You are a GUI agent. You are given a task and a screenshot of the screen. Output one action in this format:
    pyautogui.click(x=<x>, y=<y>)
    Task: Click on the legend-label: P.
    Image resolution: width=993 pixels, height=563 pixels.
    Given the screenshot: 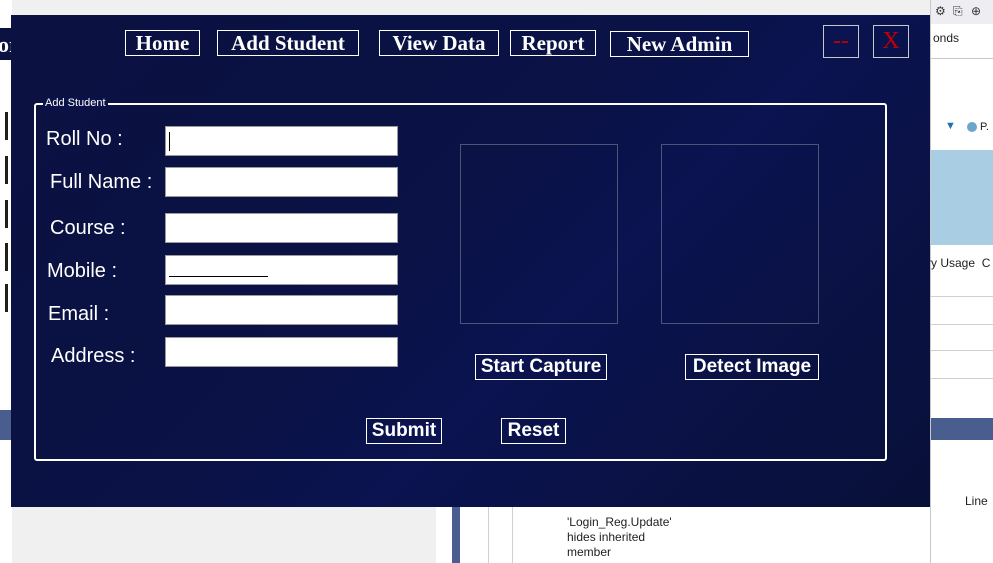 What is the action you would take?
    pyautogui.click(x=984, y=127)
    